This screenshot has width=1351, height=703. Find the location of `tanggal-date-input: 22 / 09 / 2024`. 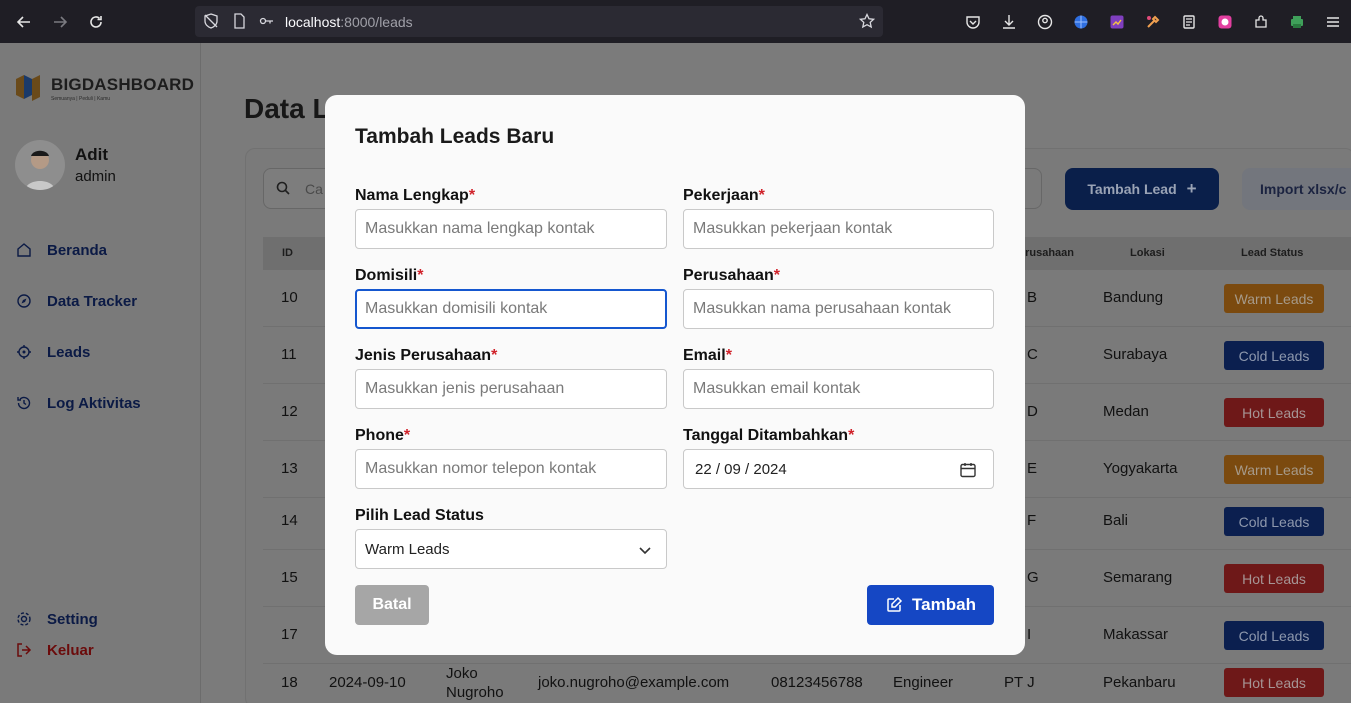

tanggal-date-input: 22 / 09 / 2024 is located at coordinates (838, 469).